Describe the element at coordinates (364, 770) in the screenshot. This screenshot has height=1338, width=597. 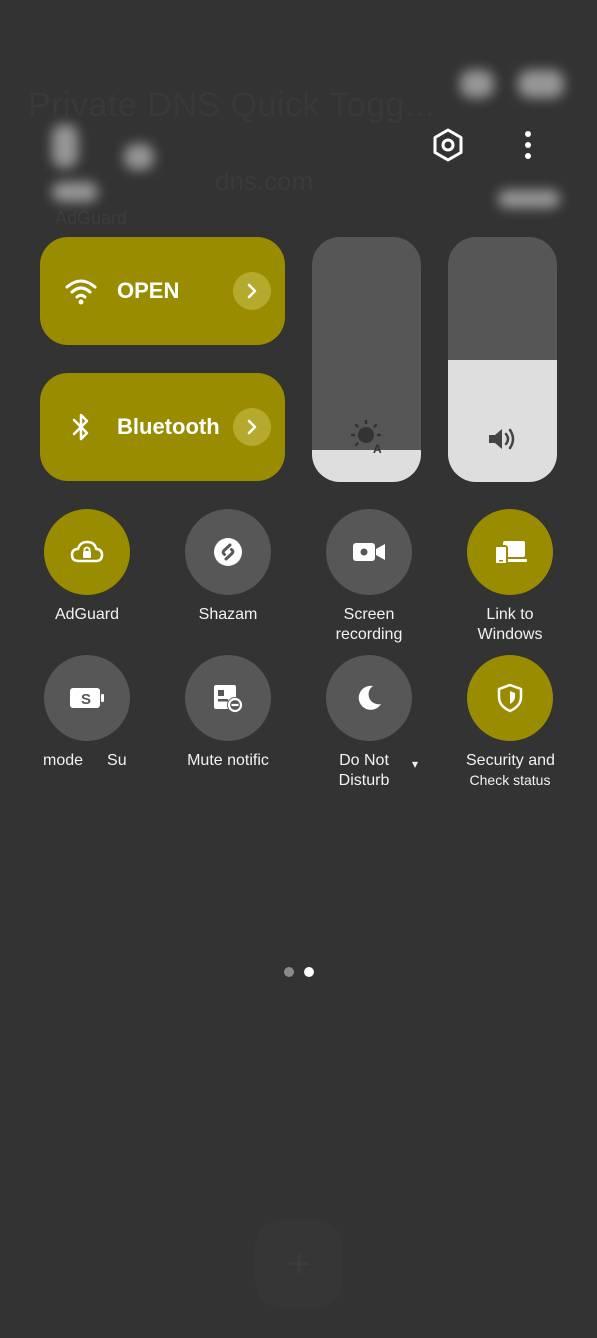
I see `do-not-disturb-label: Do Not Disturb` at that location.